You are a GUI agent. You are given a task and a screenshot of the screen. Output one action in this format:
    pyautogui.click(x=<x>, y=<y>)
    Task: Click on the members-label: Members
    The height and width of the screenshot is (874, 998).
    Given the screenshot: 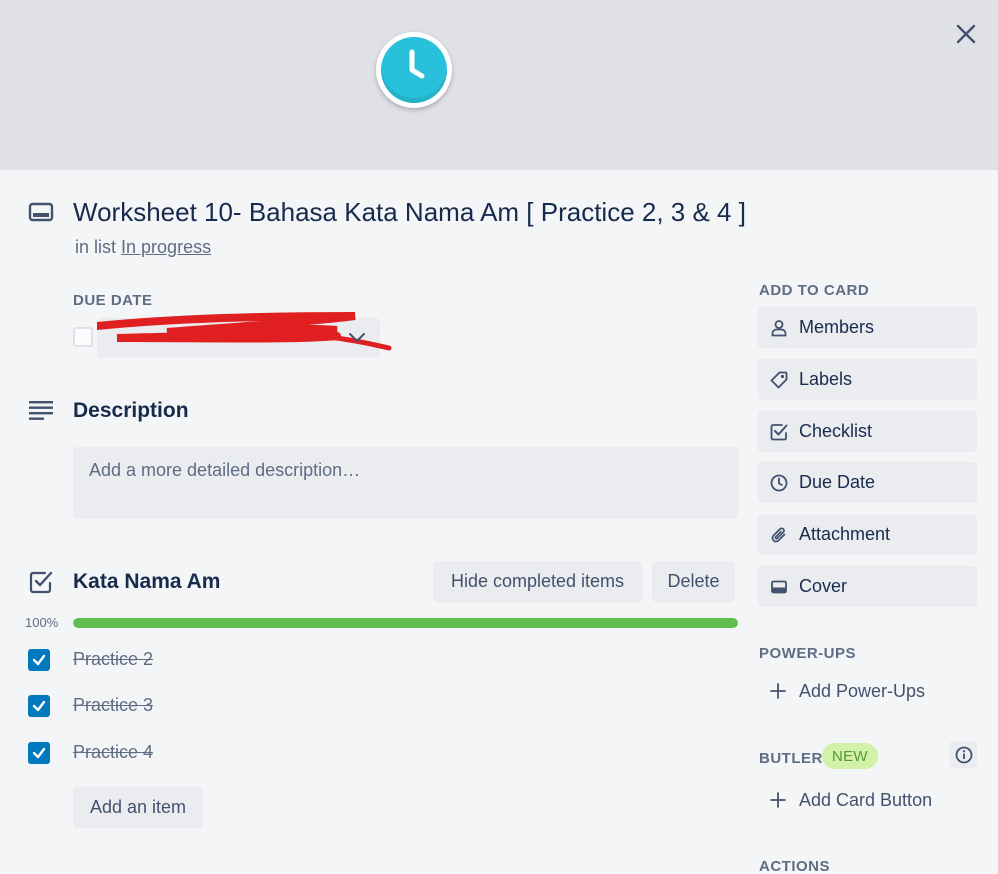 What is the action you would take?
    pyautogui.click(x=837, y=327)
    